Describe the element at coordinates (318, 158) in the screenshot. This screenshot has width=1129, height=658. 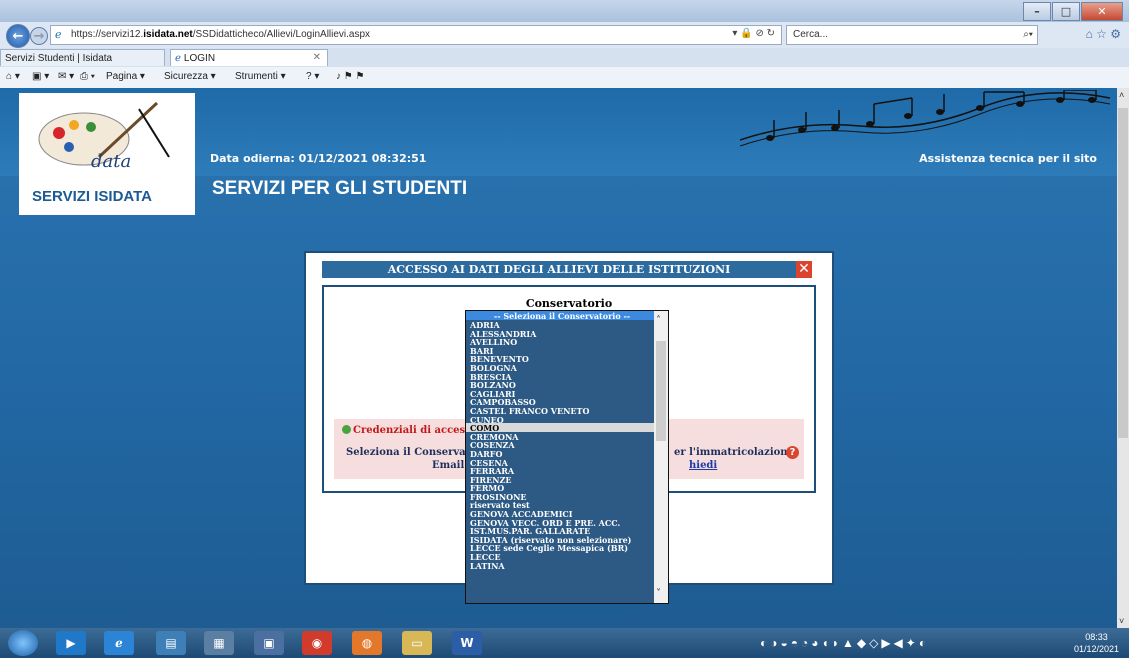
I see `current-date: Data odierna: 01/12/2021 08:32:51` at that location.